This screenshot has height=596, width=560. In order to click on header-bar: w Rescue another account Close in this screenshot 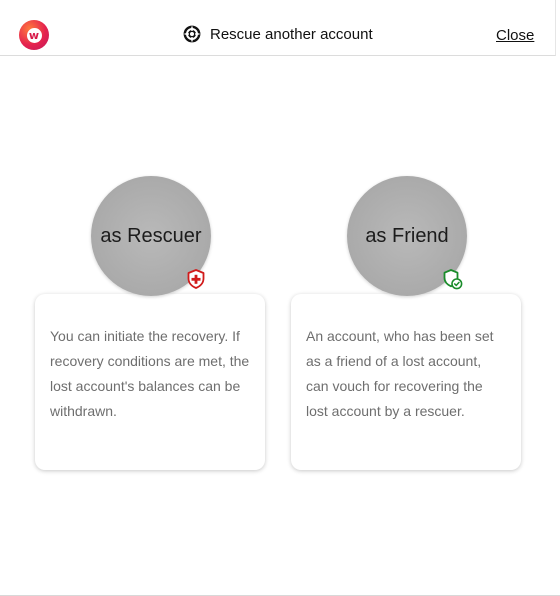, I will do `click(278, 28)`.